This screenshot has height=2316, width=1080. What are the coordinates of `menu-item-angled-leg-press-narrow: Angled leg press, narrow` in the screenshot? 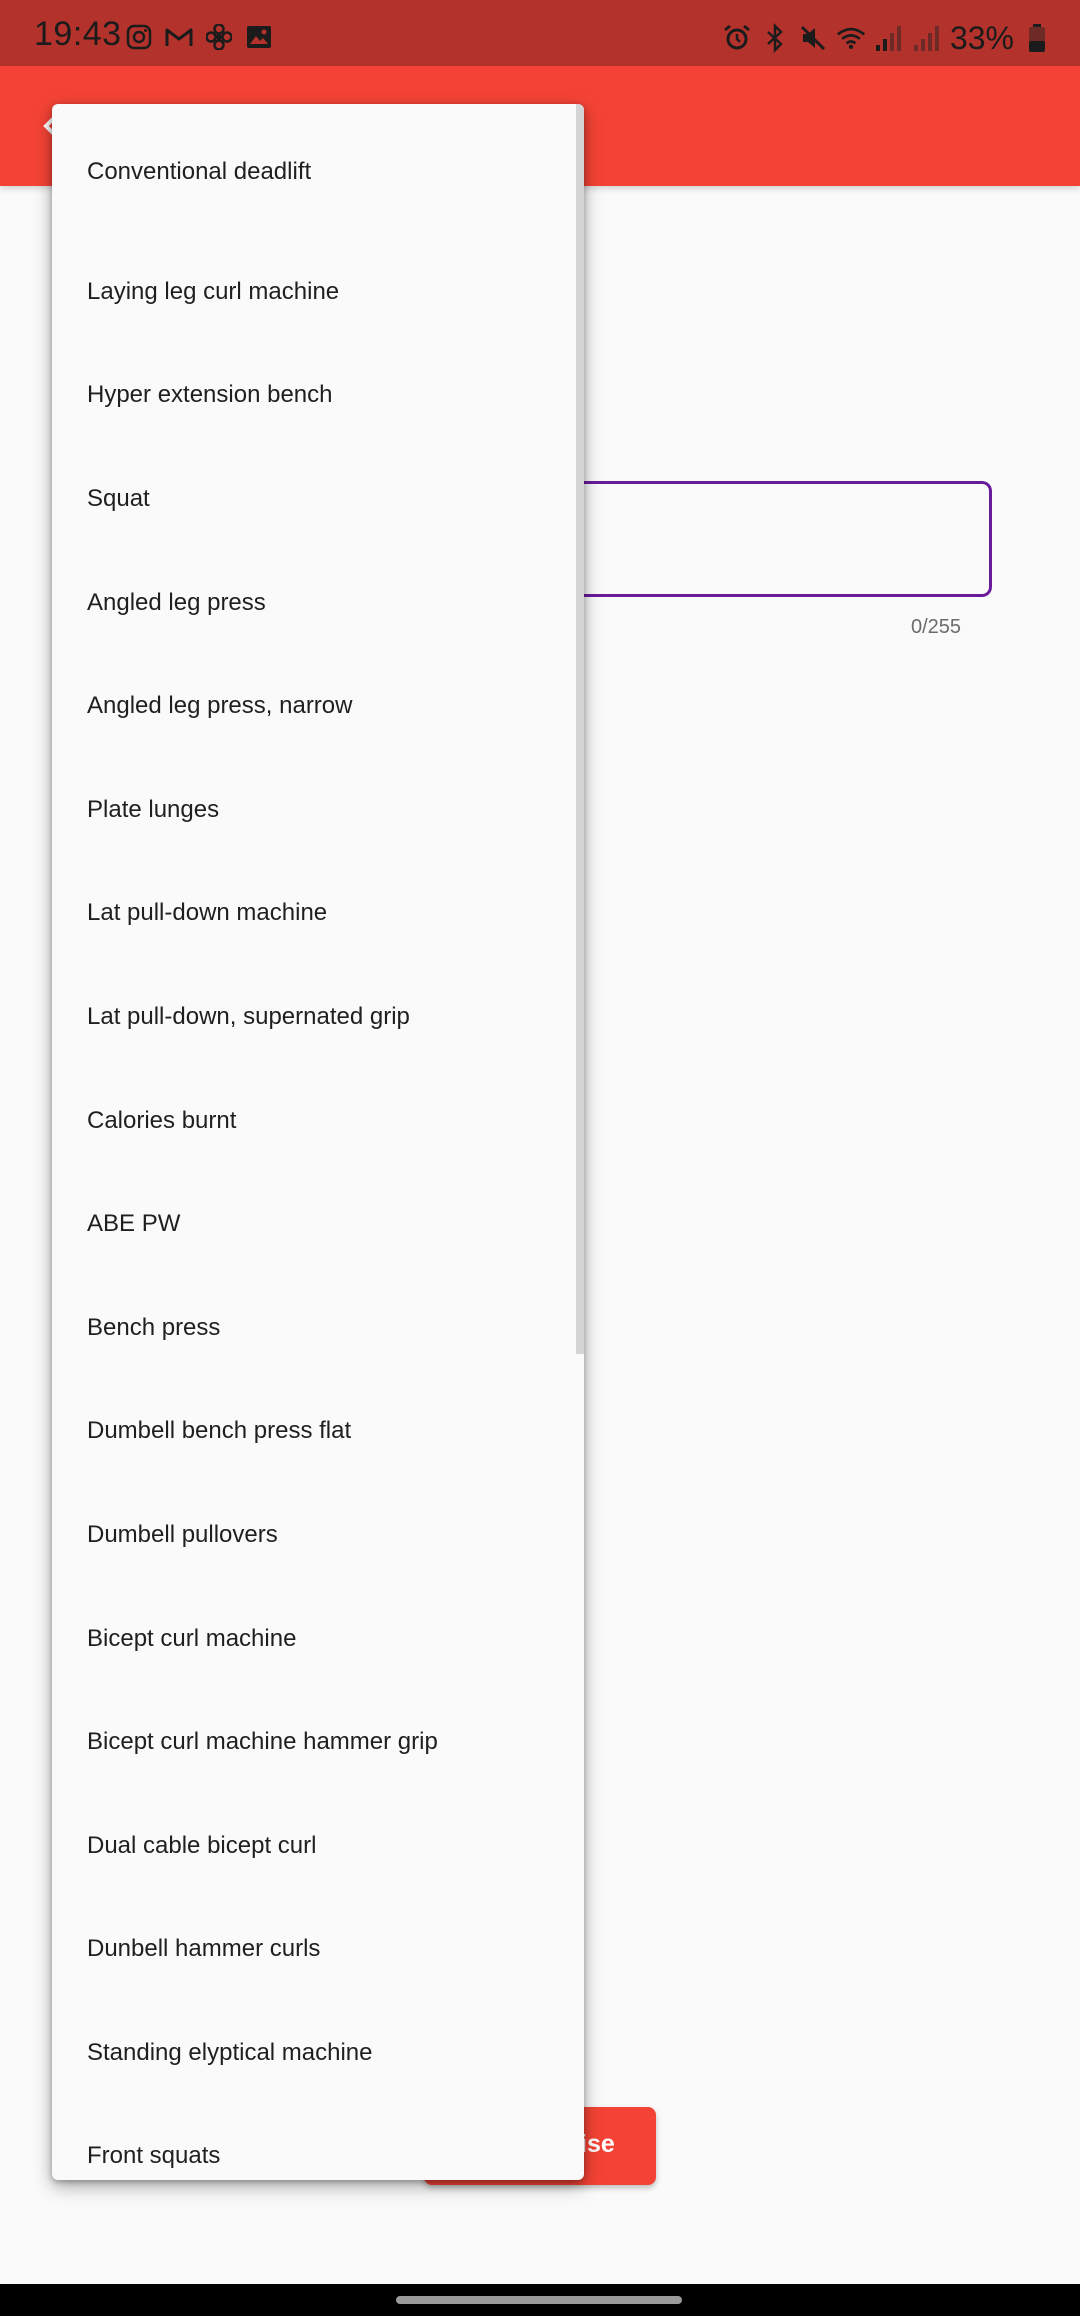 It's located at (312, 706).